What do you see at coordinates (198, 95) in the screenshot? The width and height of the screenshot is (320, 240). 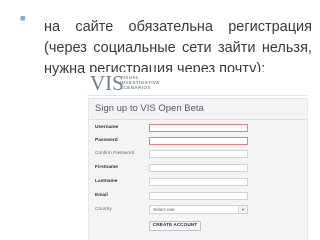 I see `header-divider` at bounding box center [198, 95].